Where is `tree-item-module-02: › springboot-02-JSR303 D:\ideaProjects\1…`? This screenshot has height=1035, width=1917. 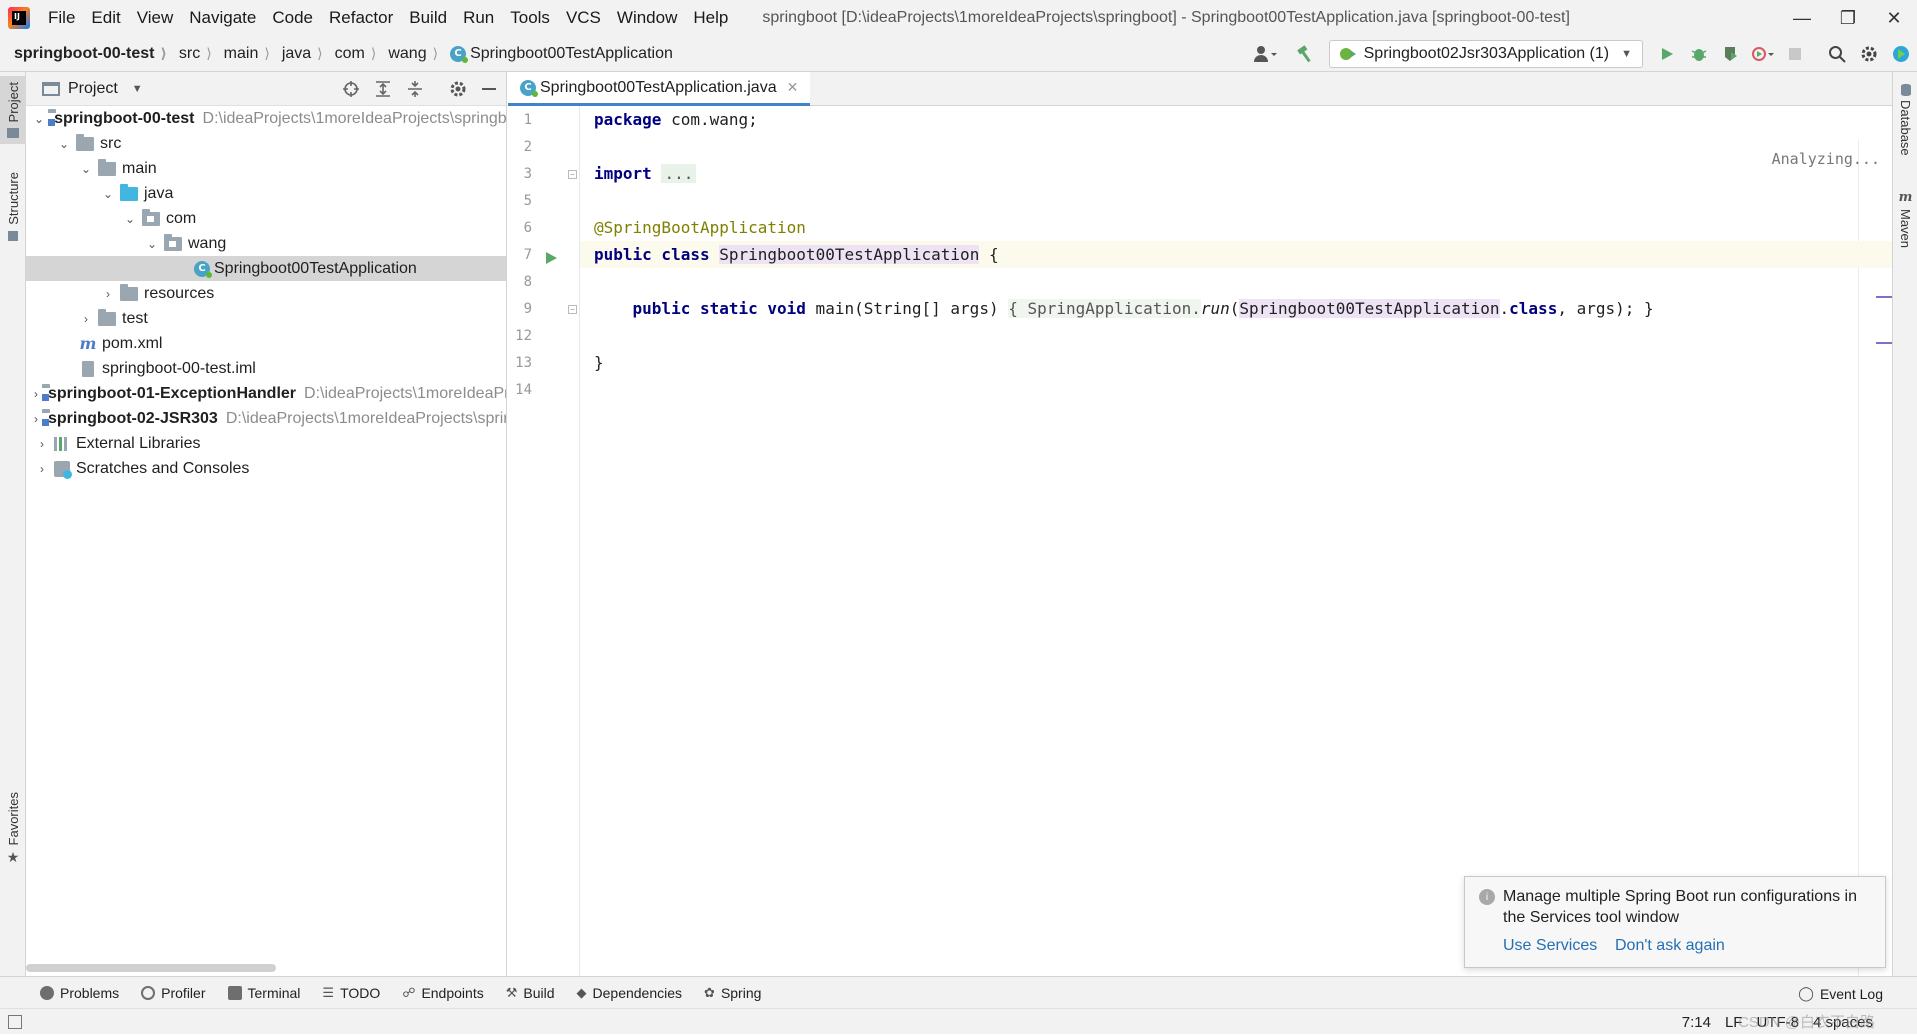 tree-item-module-02: › springboot-02-JSR303 D:\ideaProjects\1… is located at coordinates (266, 418).